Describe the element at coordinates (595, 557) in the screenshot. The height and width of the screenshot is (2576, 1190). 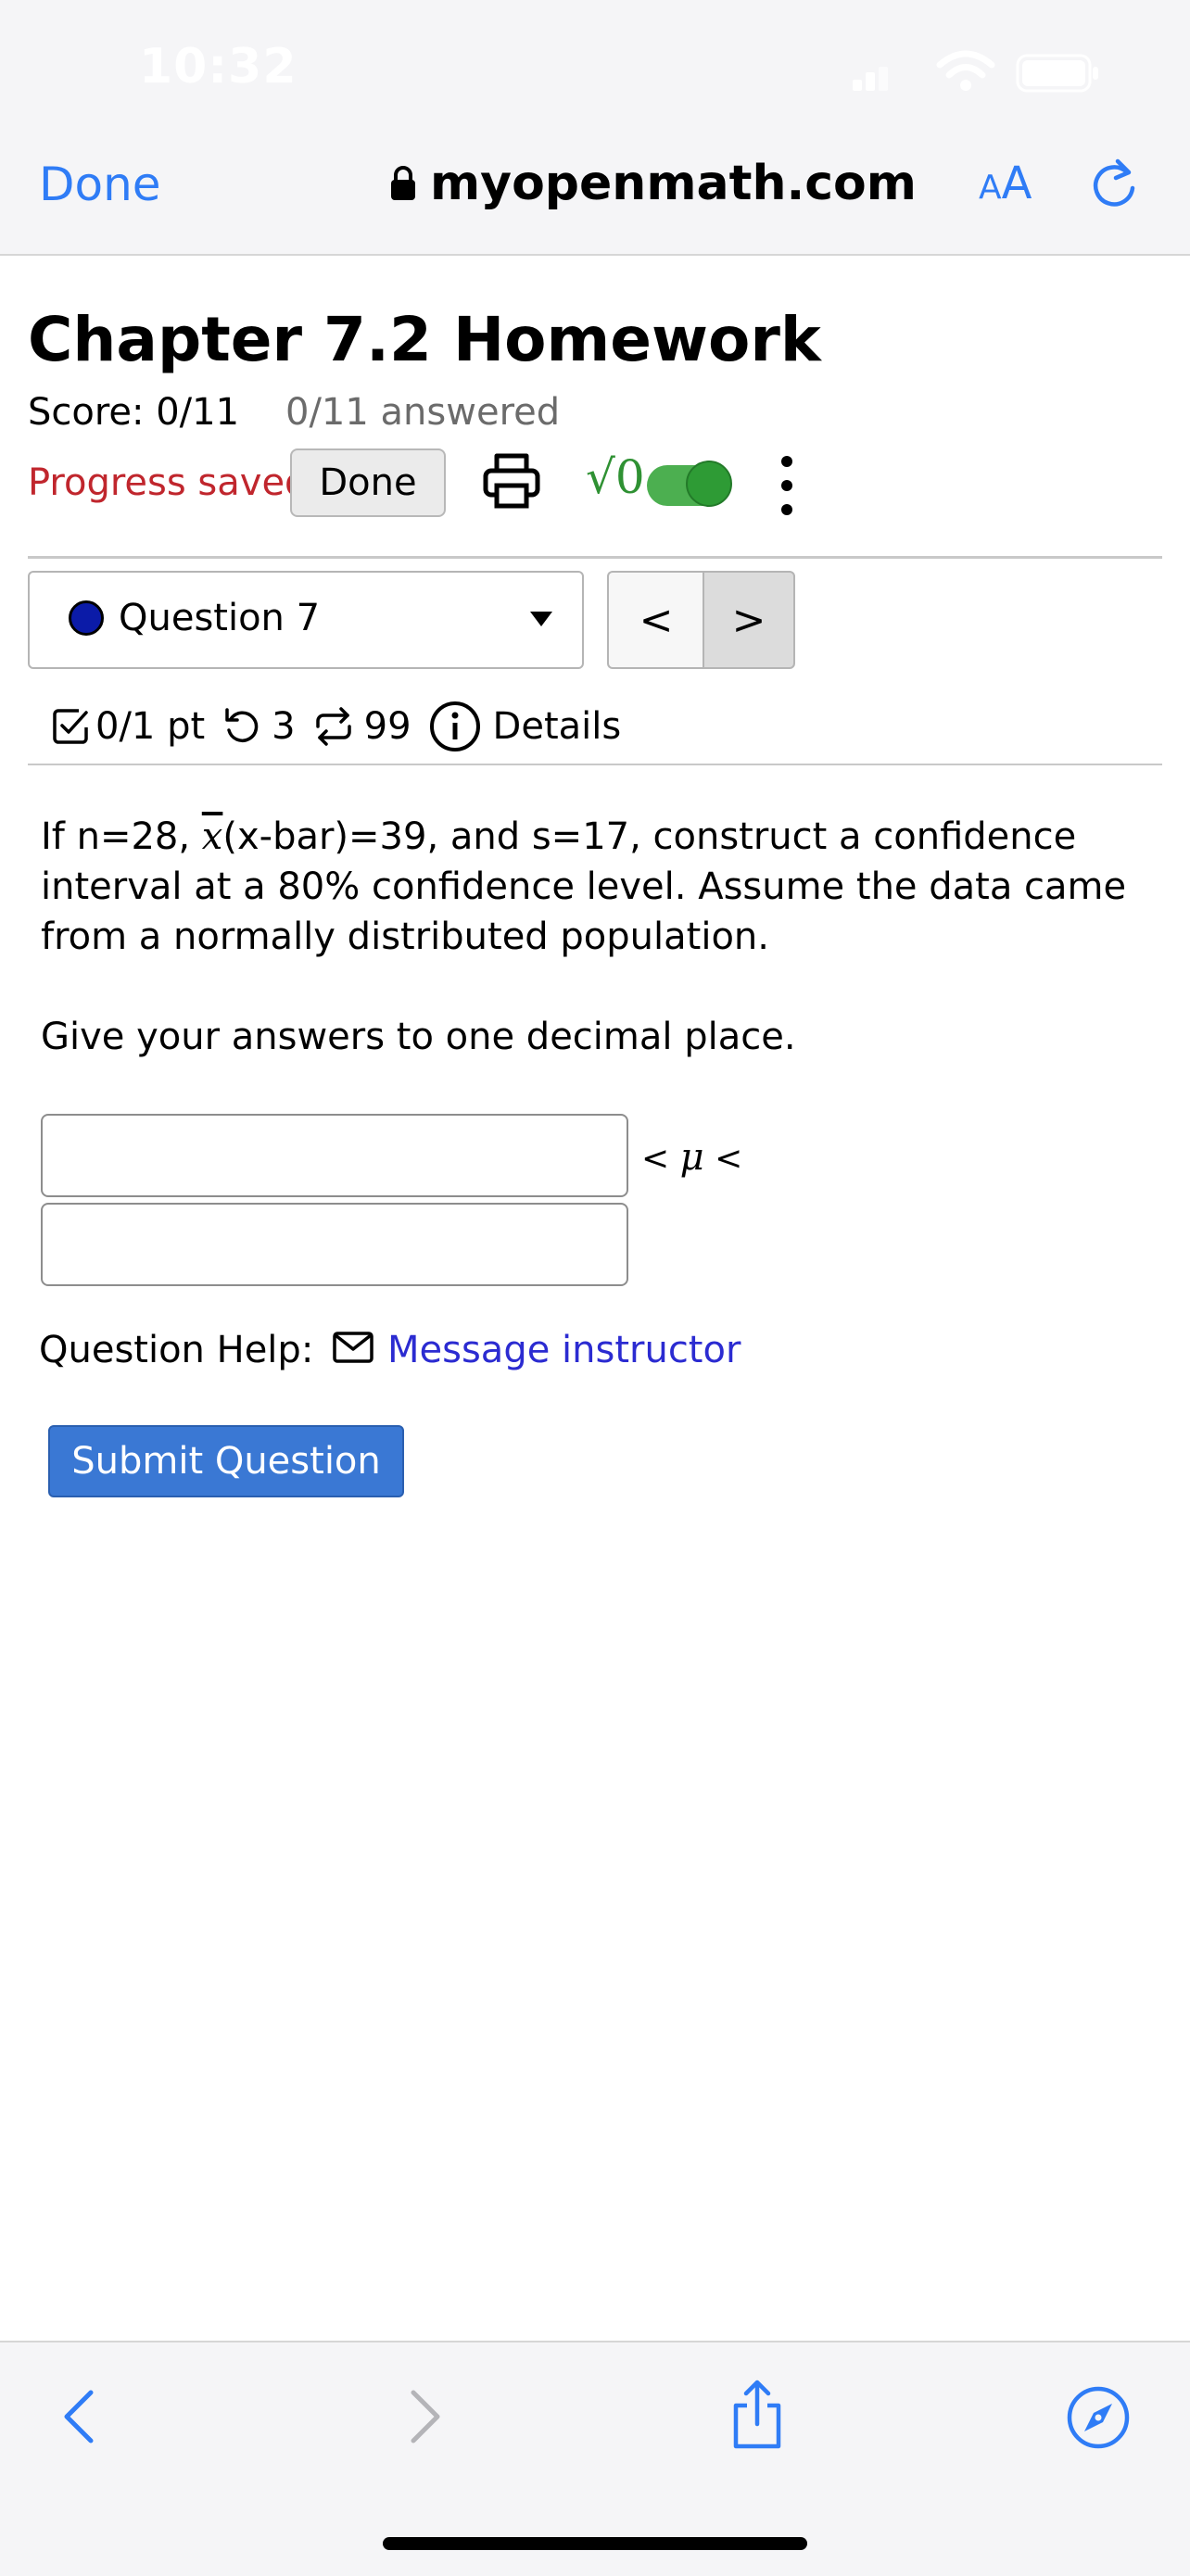
I see `header-divider` at that location.